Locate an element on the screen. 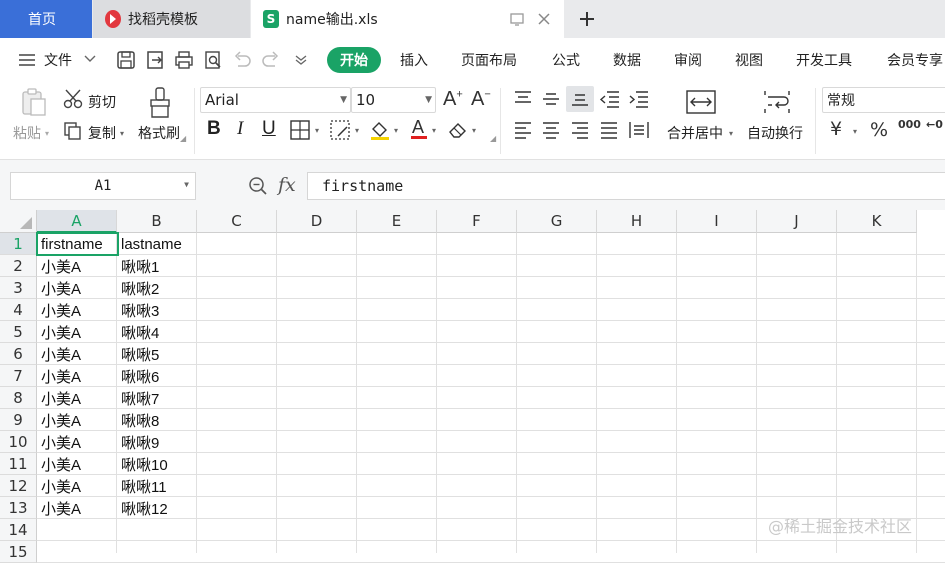 Image resolution: width=945 pixels, height=563 pixels. tab-home: 首页 is located at coordinates (46, 19).